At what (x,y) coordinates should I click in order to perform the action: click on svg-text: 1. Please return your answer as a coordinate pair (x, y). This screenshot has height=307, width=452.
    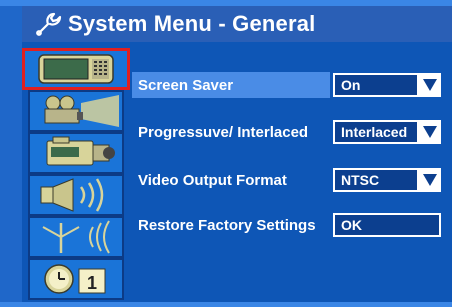
    Looking at the image, I should click on (92, 283).